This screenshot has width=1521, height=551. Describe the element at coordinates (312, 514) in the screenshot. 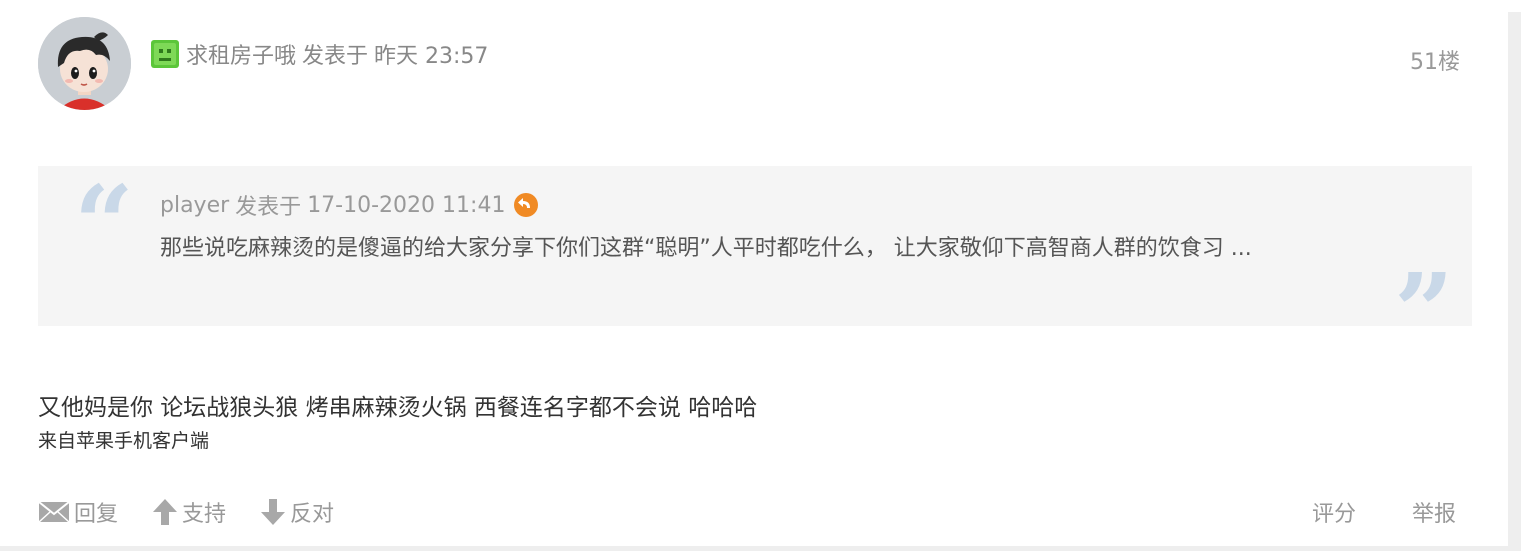

I see `oppose-label: 反对` at that location.